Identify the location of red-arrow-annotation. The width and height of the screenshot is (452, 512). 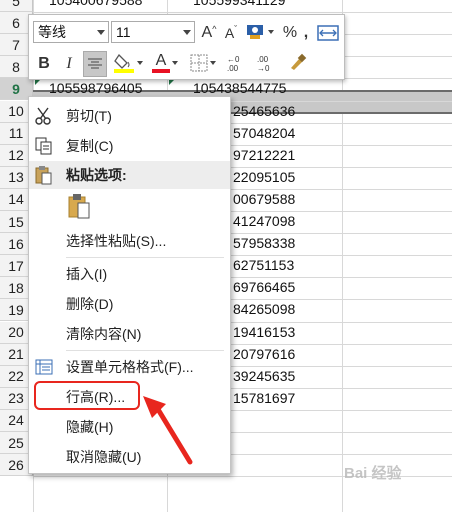
(168, 430).